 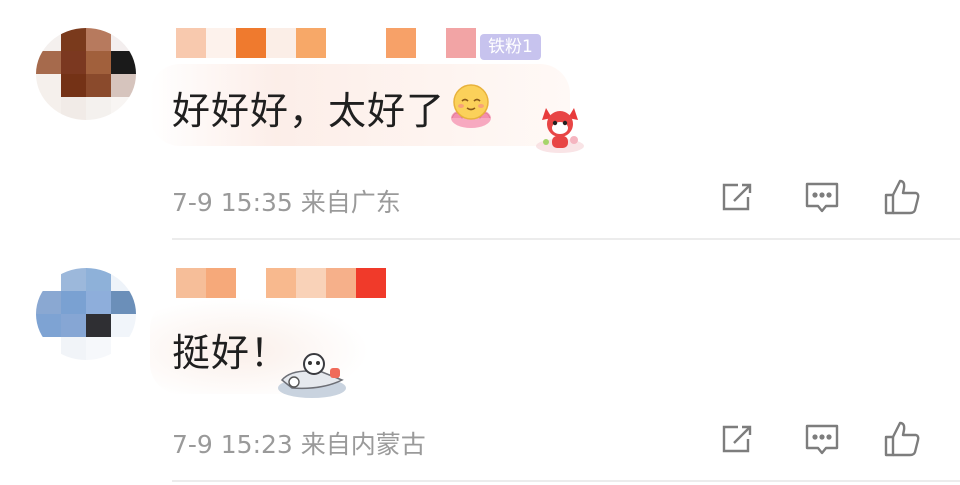 I want to click on fox-sticker-icon, so click(x=560, y=130).